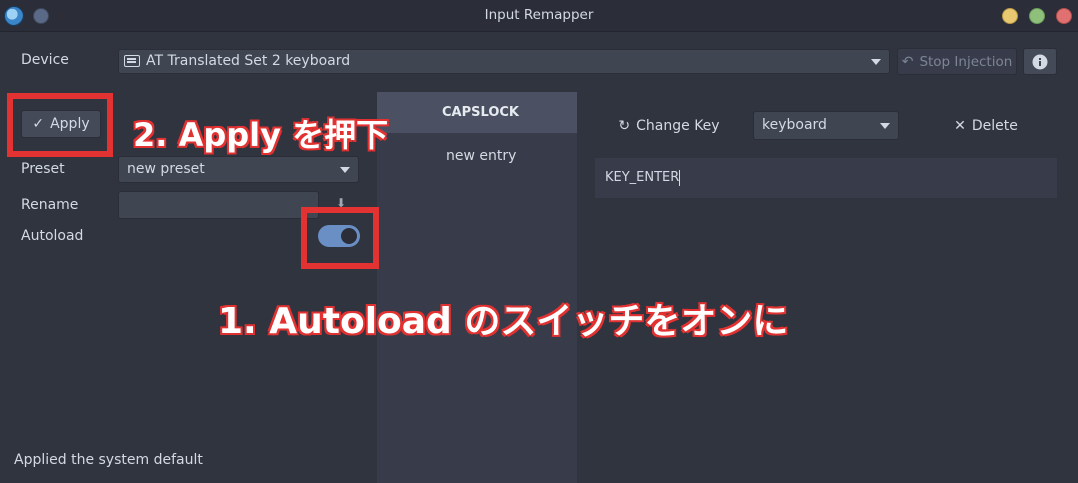 The height and width of the screenshot is (483, 1078). What do you see at coordinates (960, 126) in the screenshot?
I see `close-icon: ✕` at bounding box center [960, 126].